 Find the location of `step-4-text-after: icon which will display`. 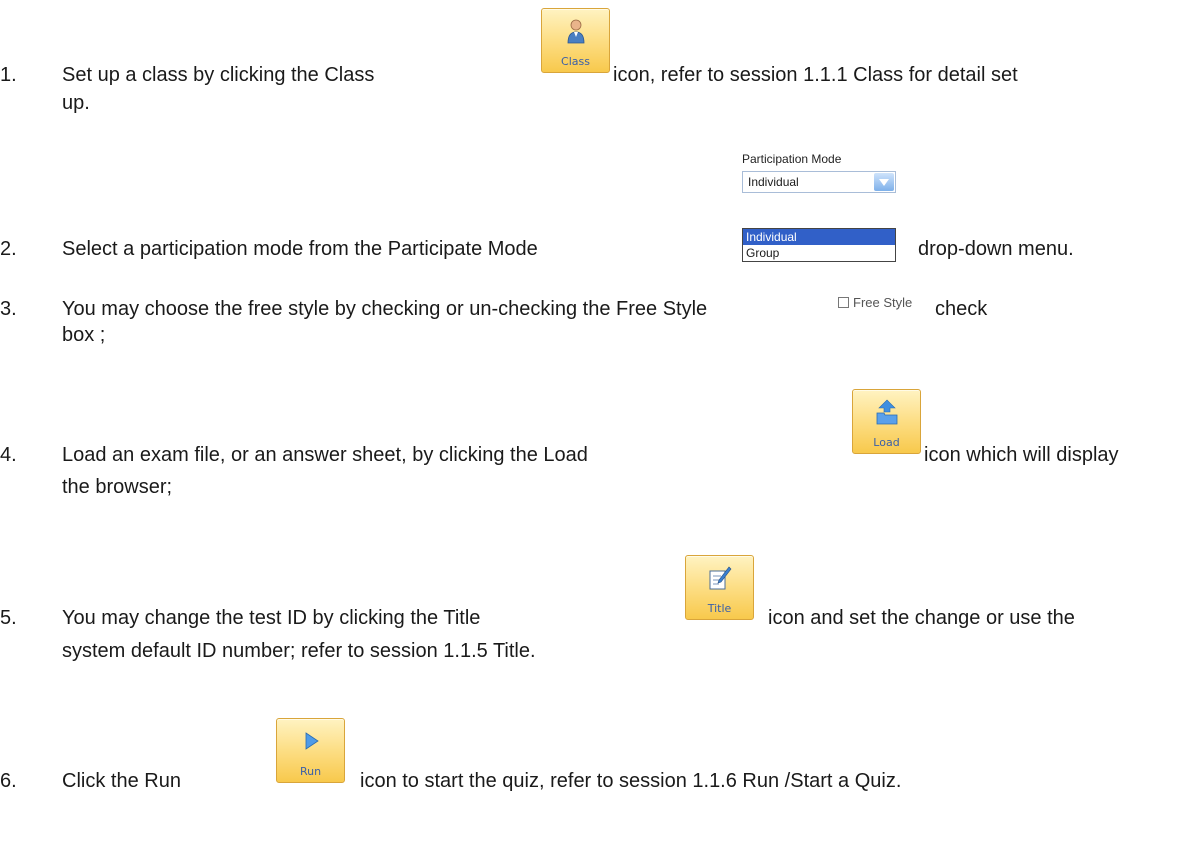

step-4-text-after: icon which will display is located at coordinates (1021, 455).